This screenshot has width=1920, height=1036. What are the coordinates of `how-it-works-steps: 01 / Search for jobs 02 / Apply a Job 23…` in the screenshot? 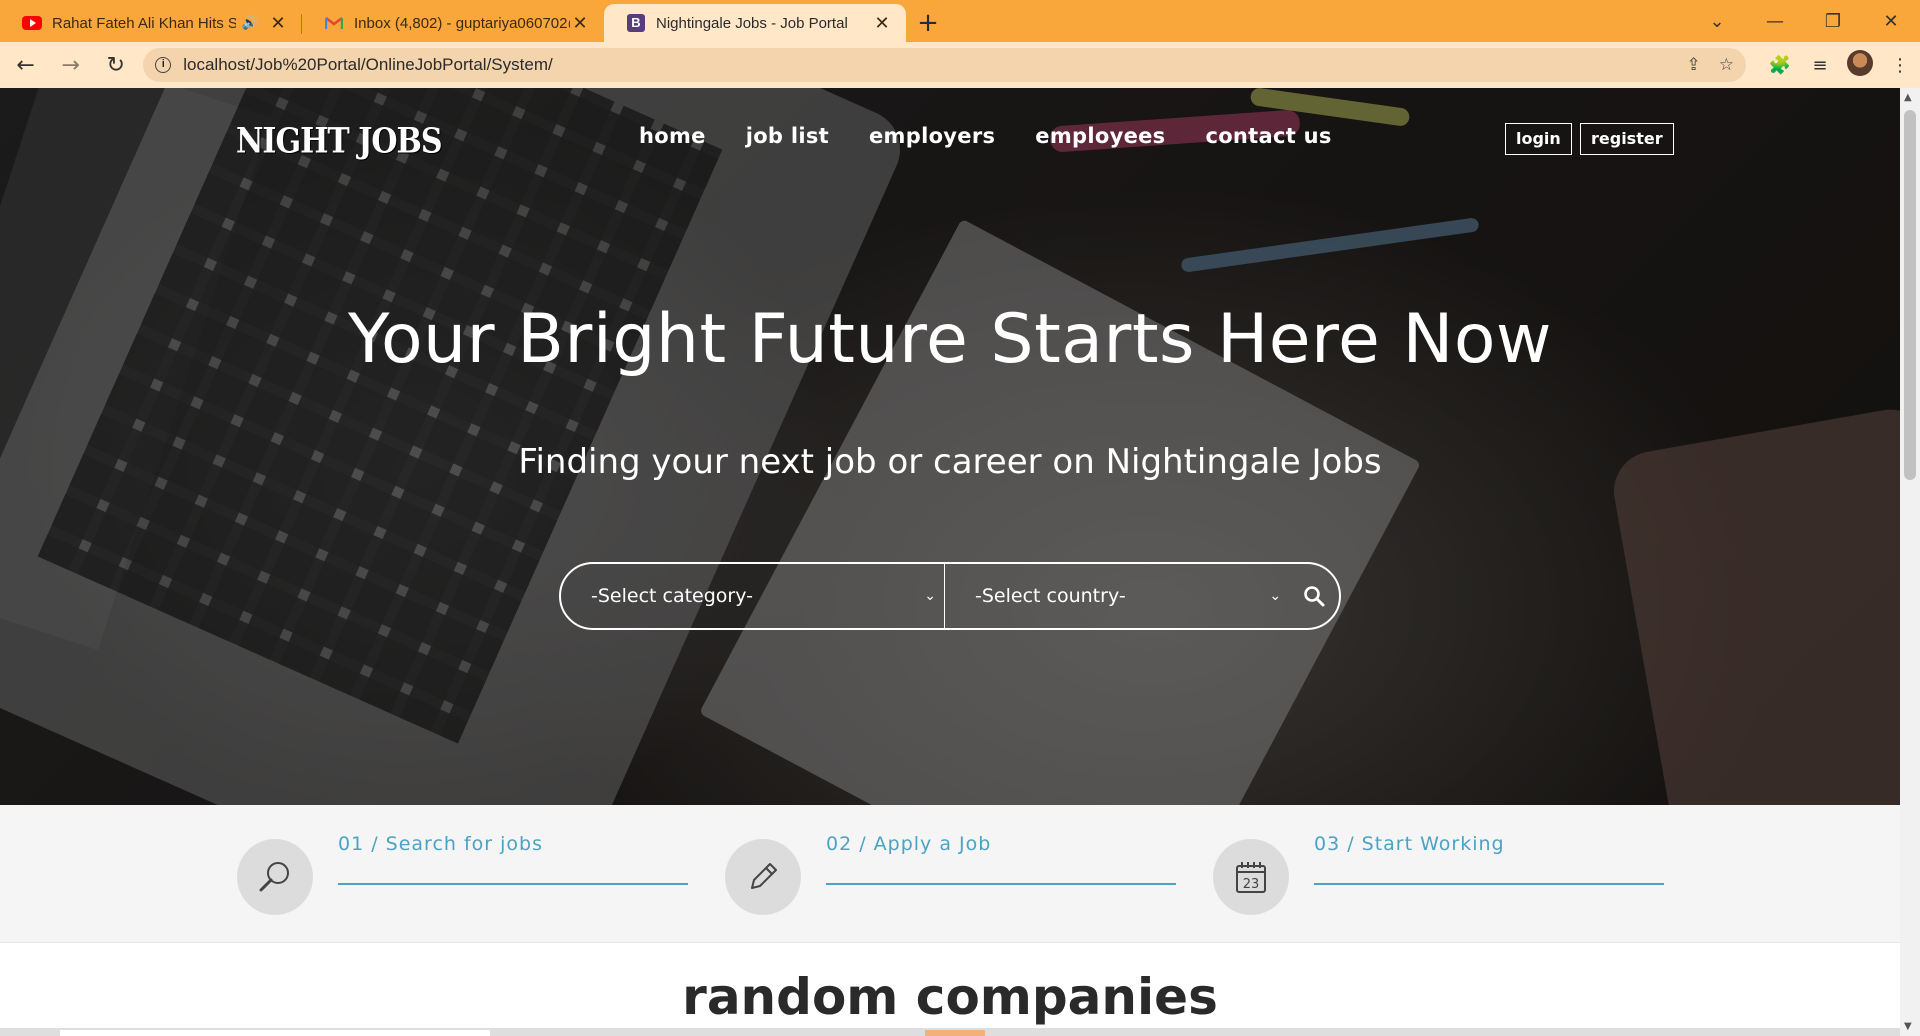 It's located at (950, 874).